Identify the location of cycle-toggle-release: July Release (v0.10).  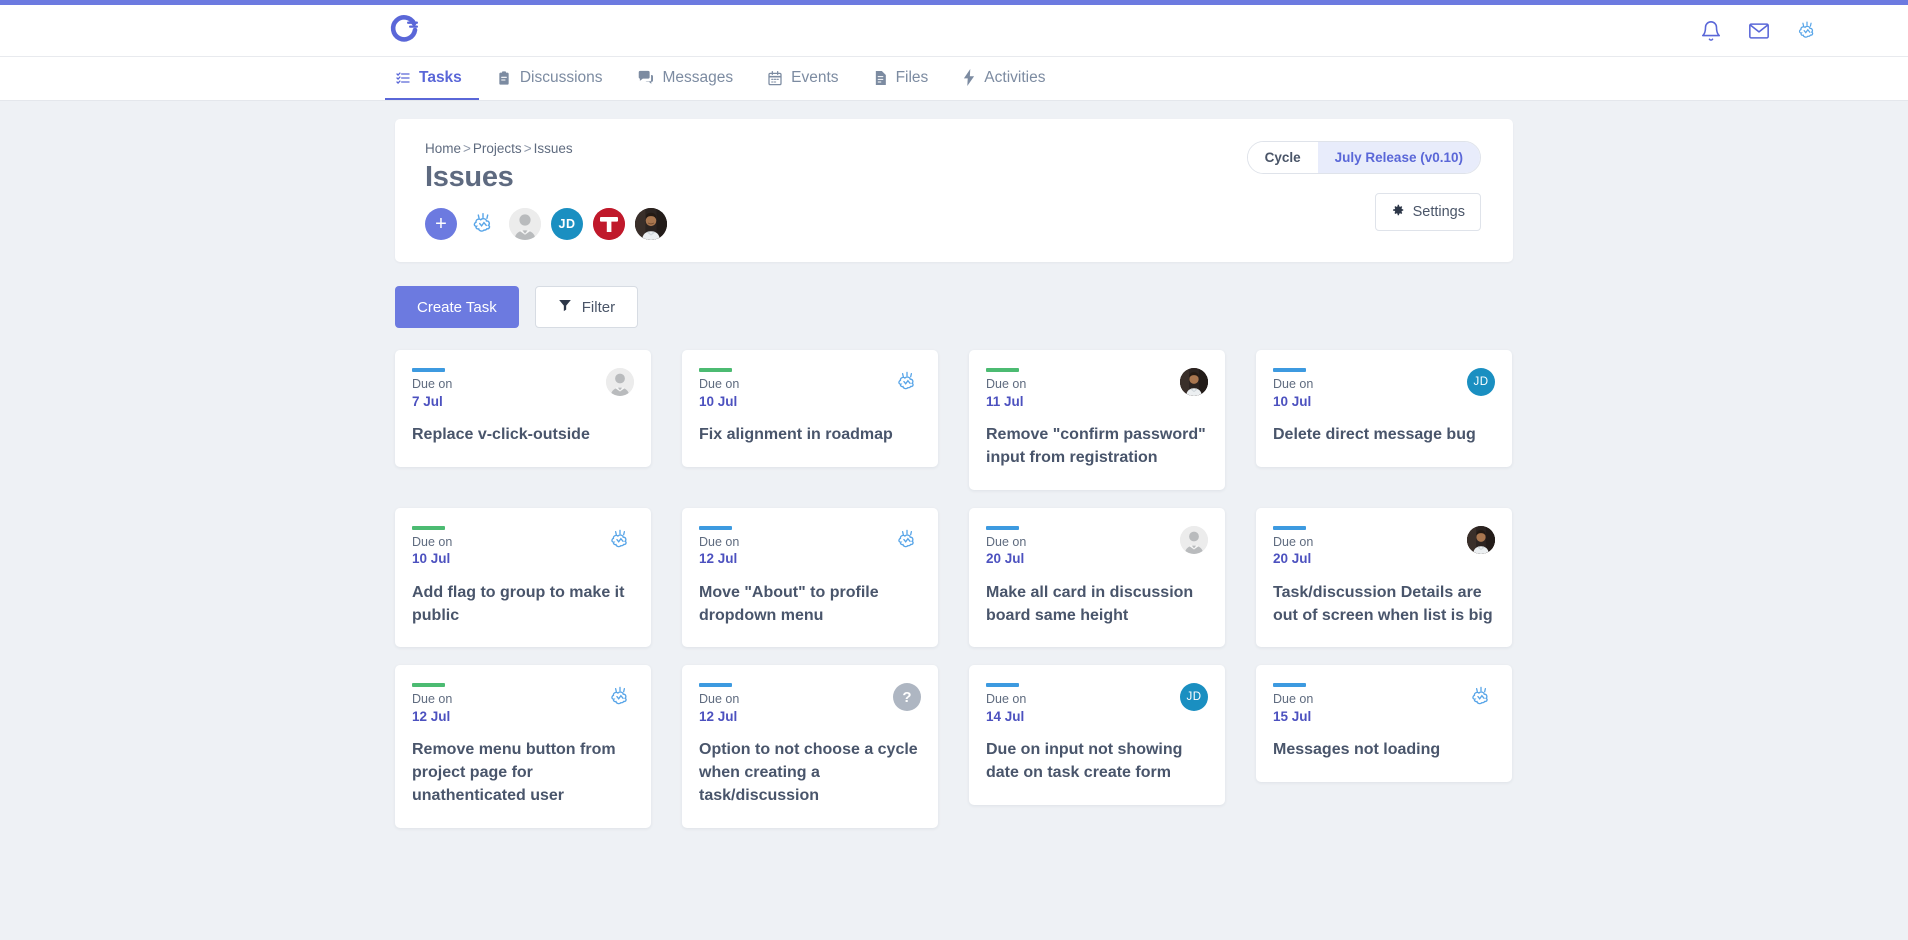
(1398, 157).